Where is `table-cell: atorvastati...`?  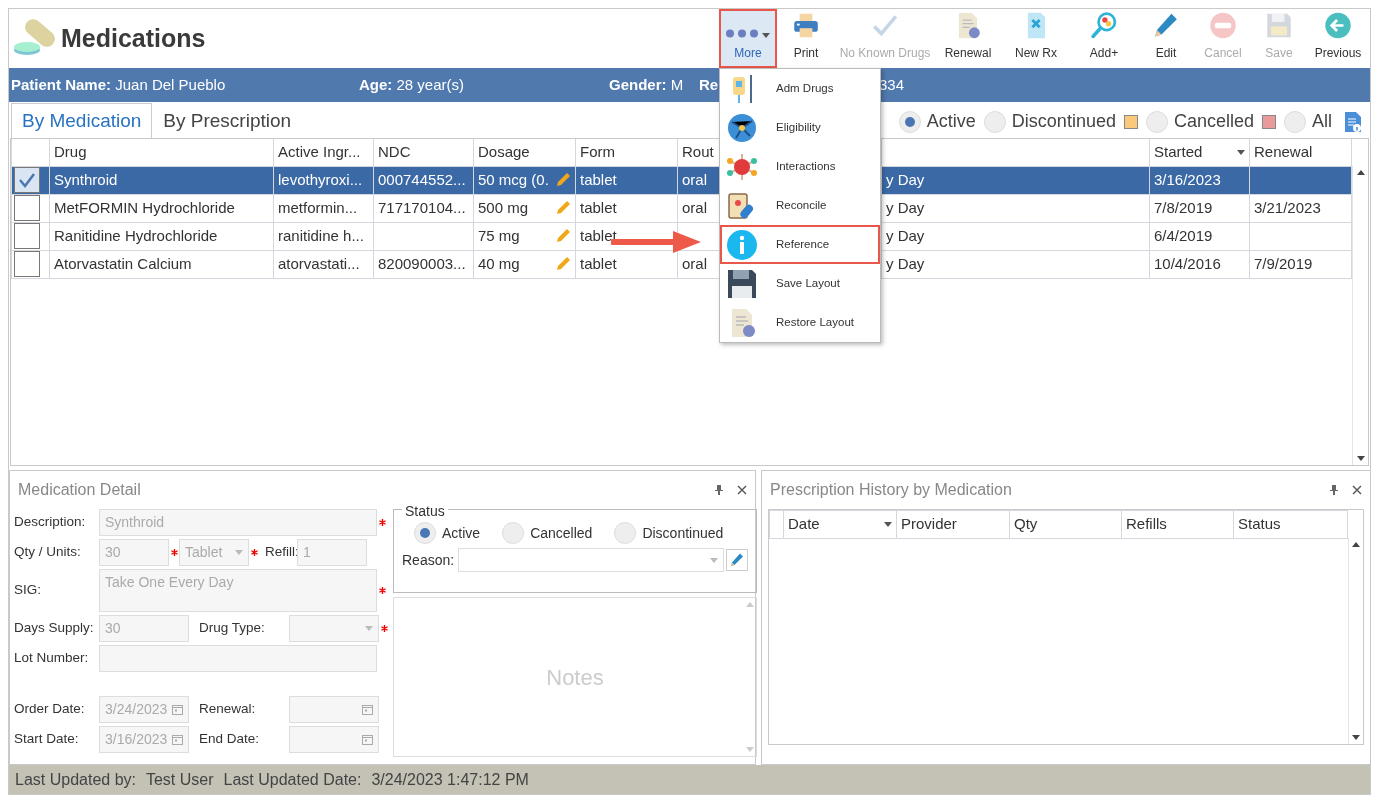 table-cell: atorvastati... is located at coordinates (323, 264).